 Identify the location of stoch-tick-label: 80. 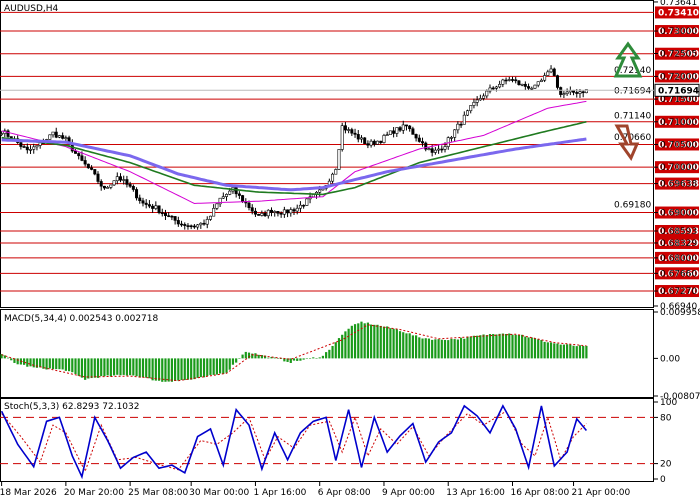
(666, 418).